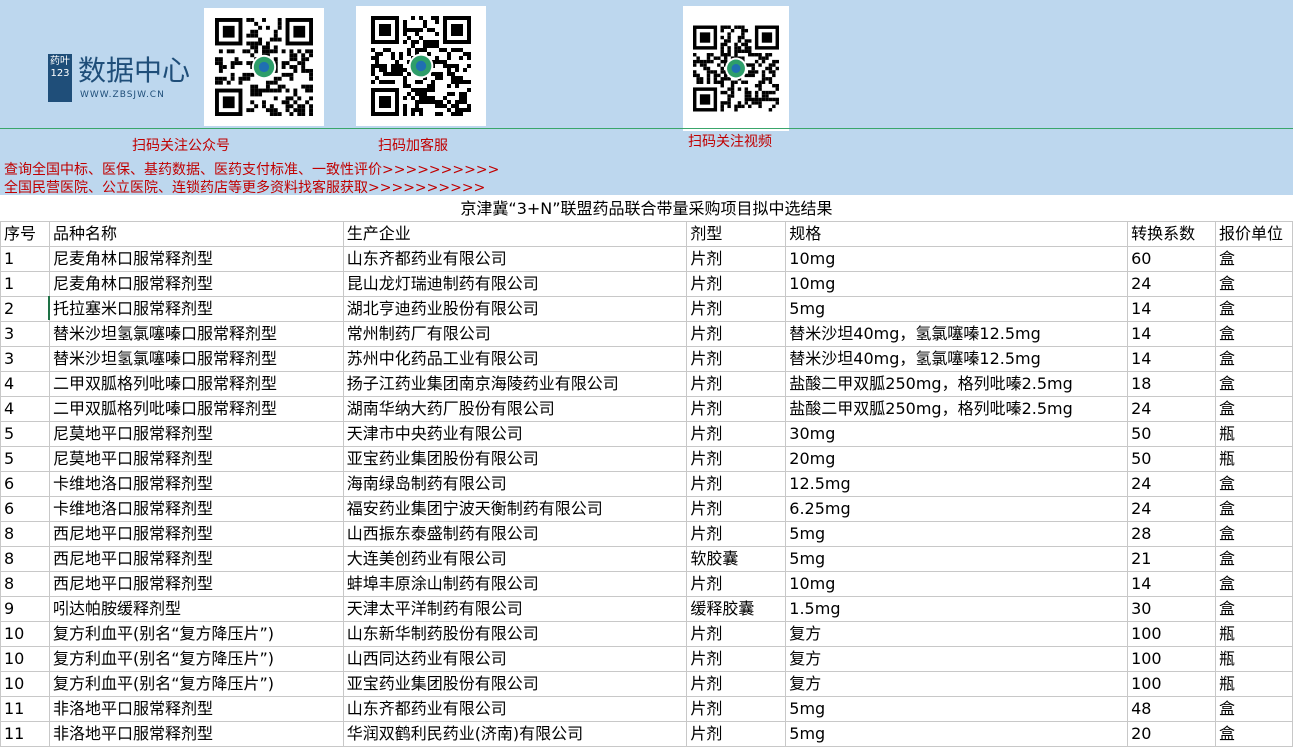 This screenshot has width=1293, height=751. Describe the element at coordinates (736, 234) in the screenshot. I see `column-header: 剂型` at that location.